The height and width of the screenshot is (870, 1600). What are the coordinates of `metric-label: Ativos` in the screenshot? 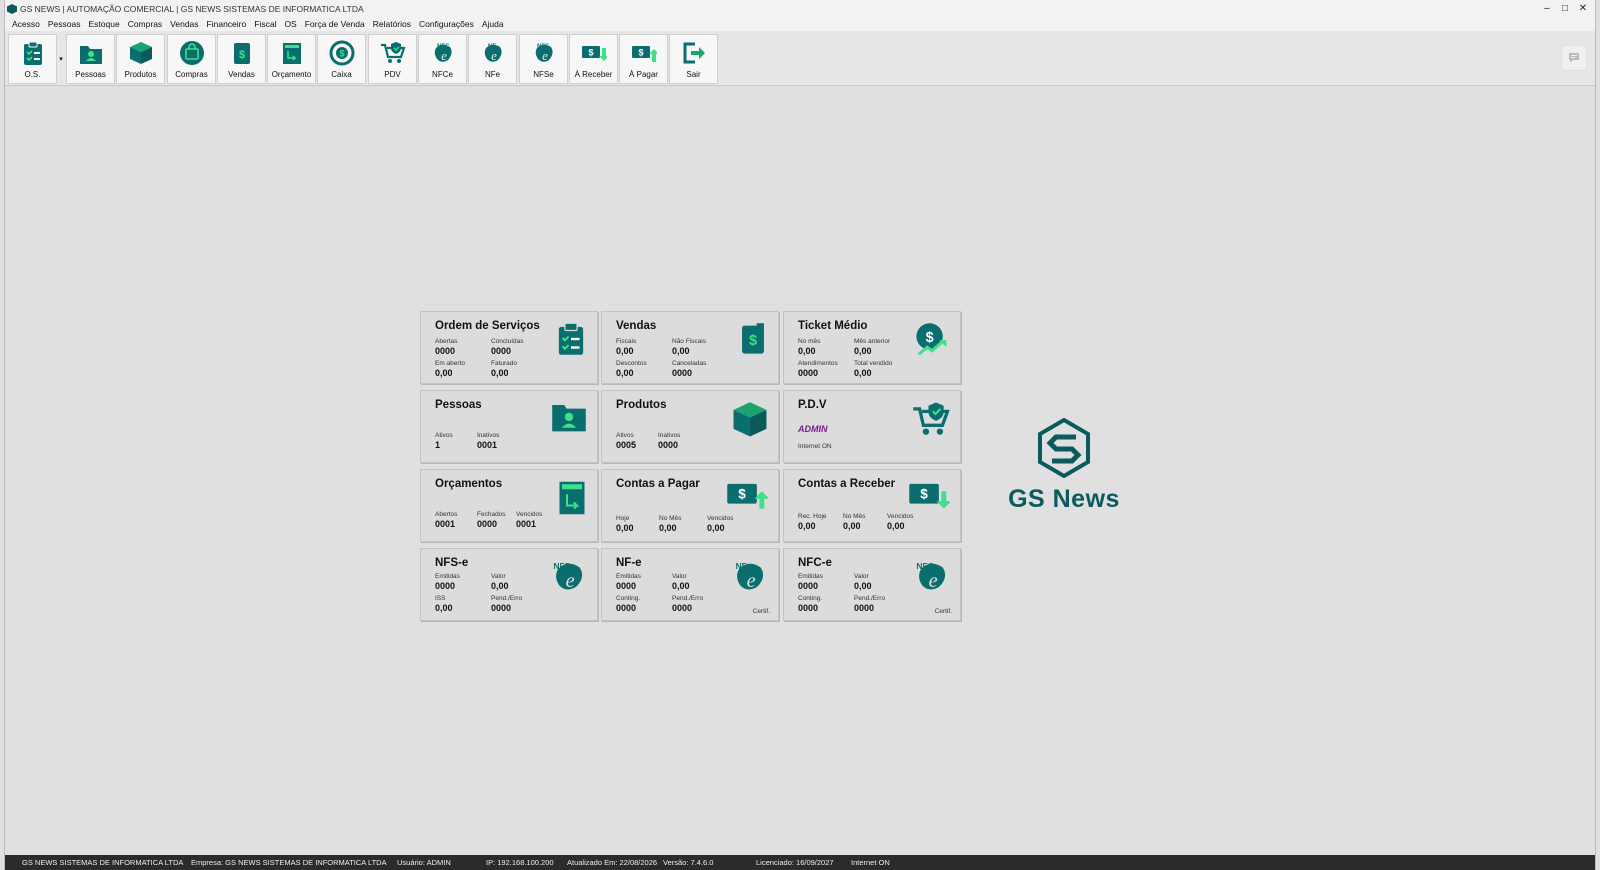 It's located at (444, 435).